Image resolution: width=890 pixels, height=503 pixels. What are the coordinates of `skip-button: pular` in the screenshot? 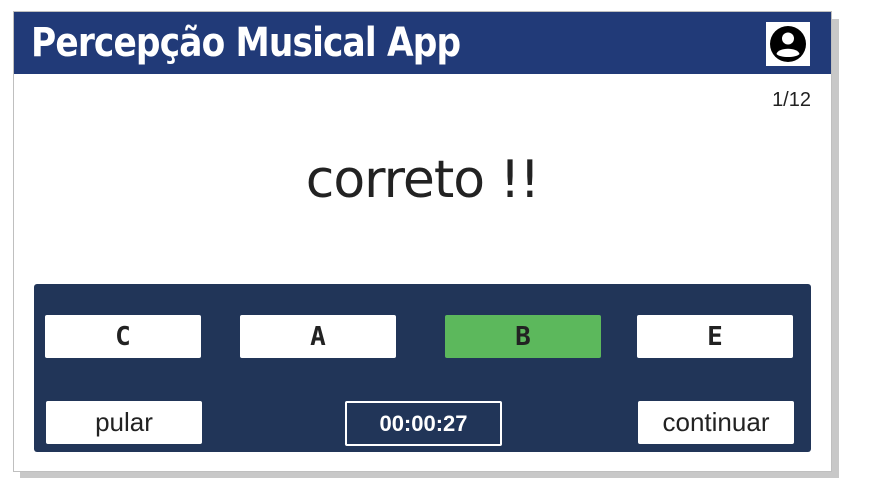 It's located at (124, 422).